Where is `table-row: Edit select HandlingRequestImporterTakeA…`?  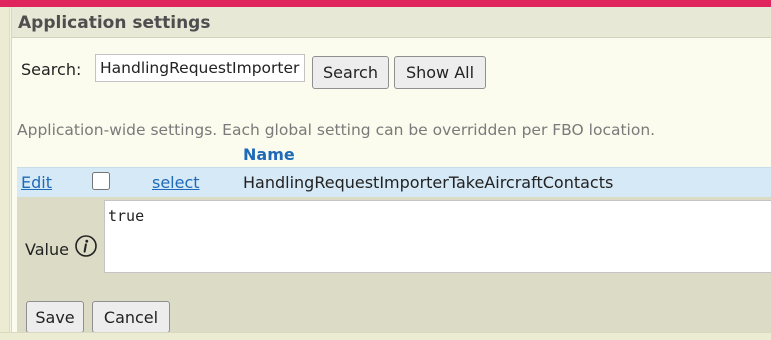
table-row: Edit select HandlingRequestImporterTakeA… is located at coordinates (394, 182).